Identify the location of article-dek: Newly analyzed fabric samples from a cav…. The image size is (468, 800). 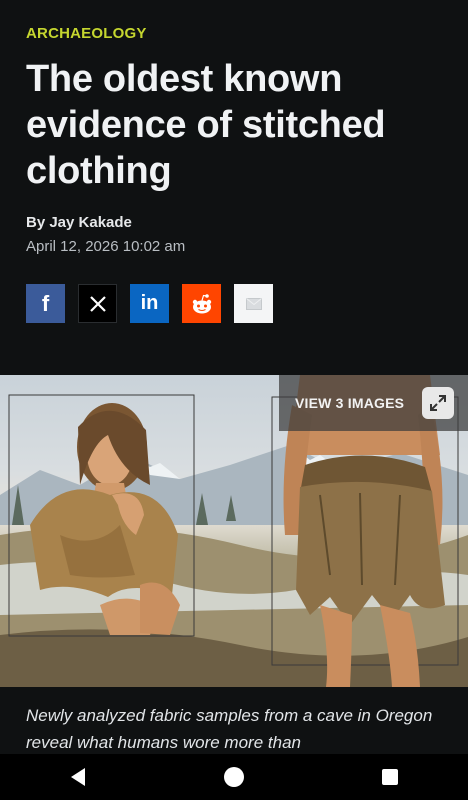
(229, 729).